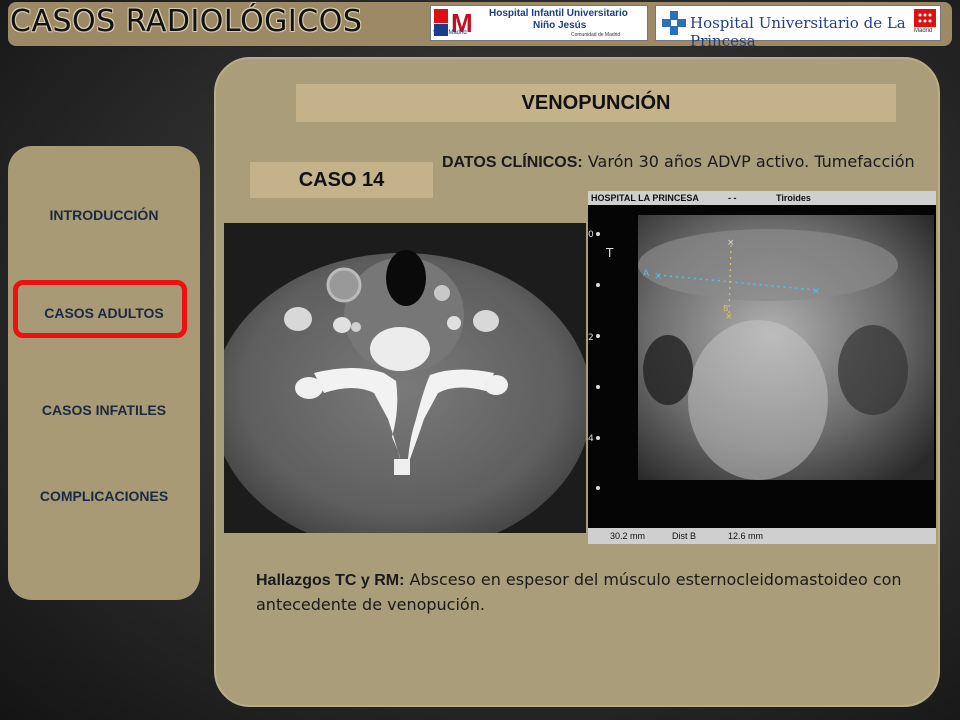 The height and width of the screenshot is (720, 960). What do you see at coordinates (732, 198) in the screenshot?
I see `us-header-mid: - -` at bounding box center [732, 198].